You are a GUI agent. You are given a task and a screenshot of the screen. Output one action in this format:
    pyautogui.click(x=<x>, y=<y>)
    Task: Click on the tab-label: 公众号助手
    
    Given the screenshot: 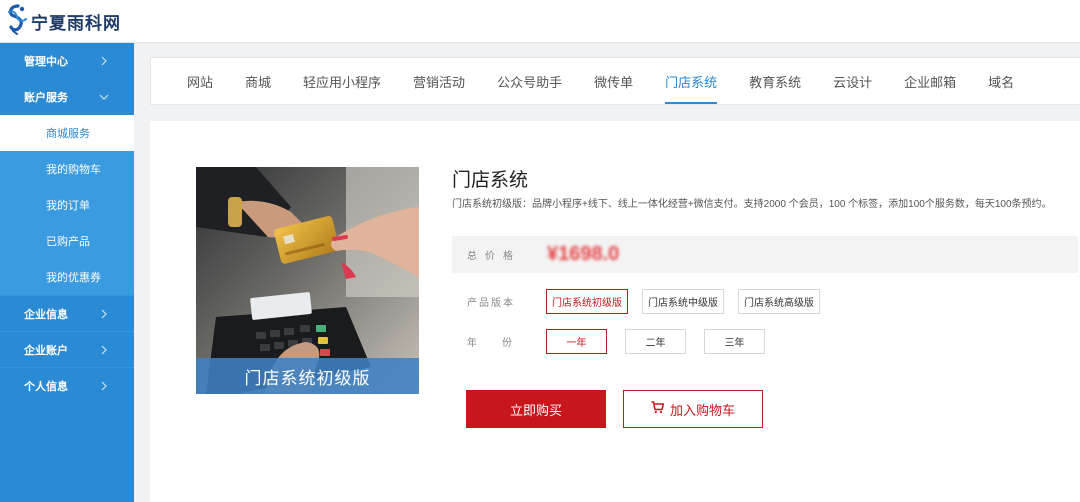 What is the action you would take?
    pyautogui.click(x=530, y=82)
    